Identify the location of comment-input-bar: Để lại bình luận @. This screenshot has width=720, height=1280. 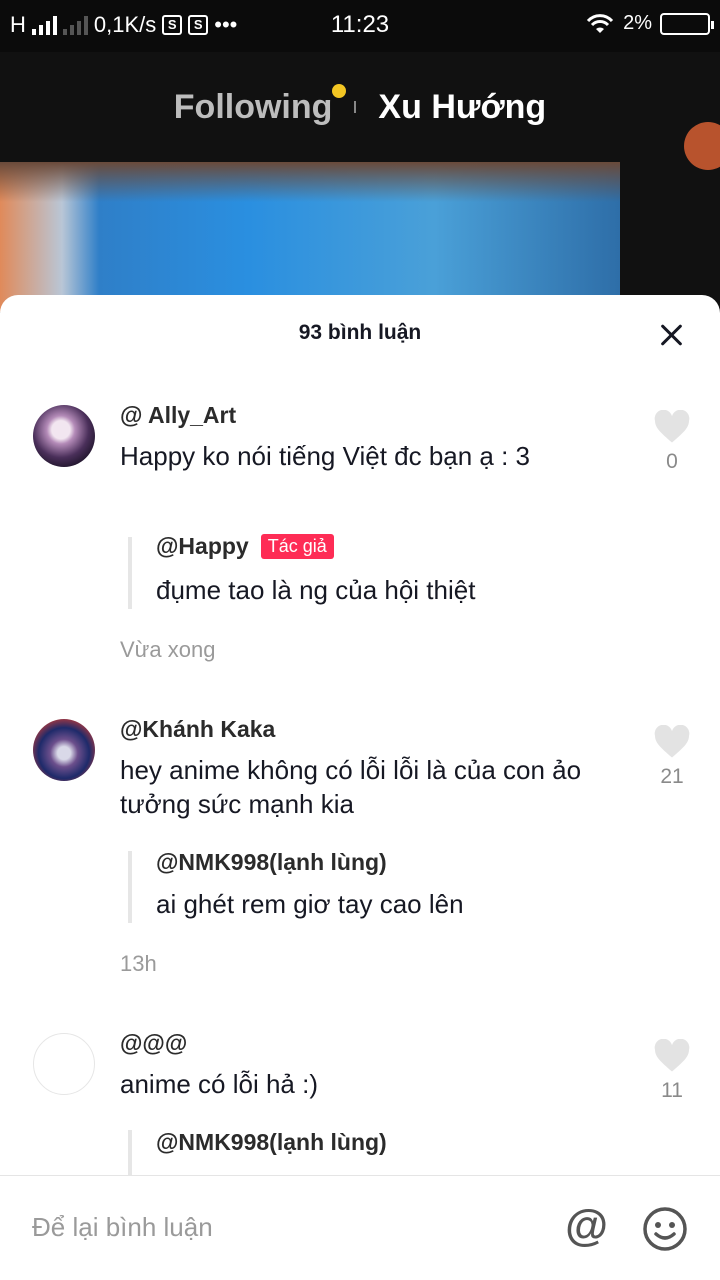
(360, 1227).